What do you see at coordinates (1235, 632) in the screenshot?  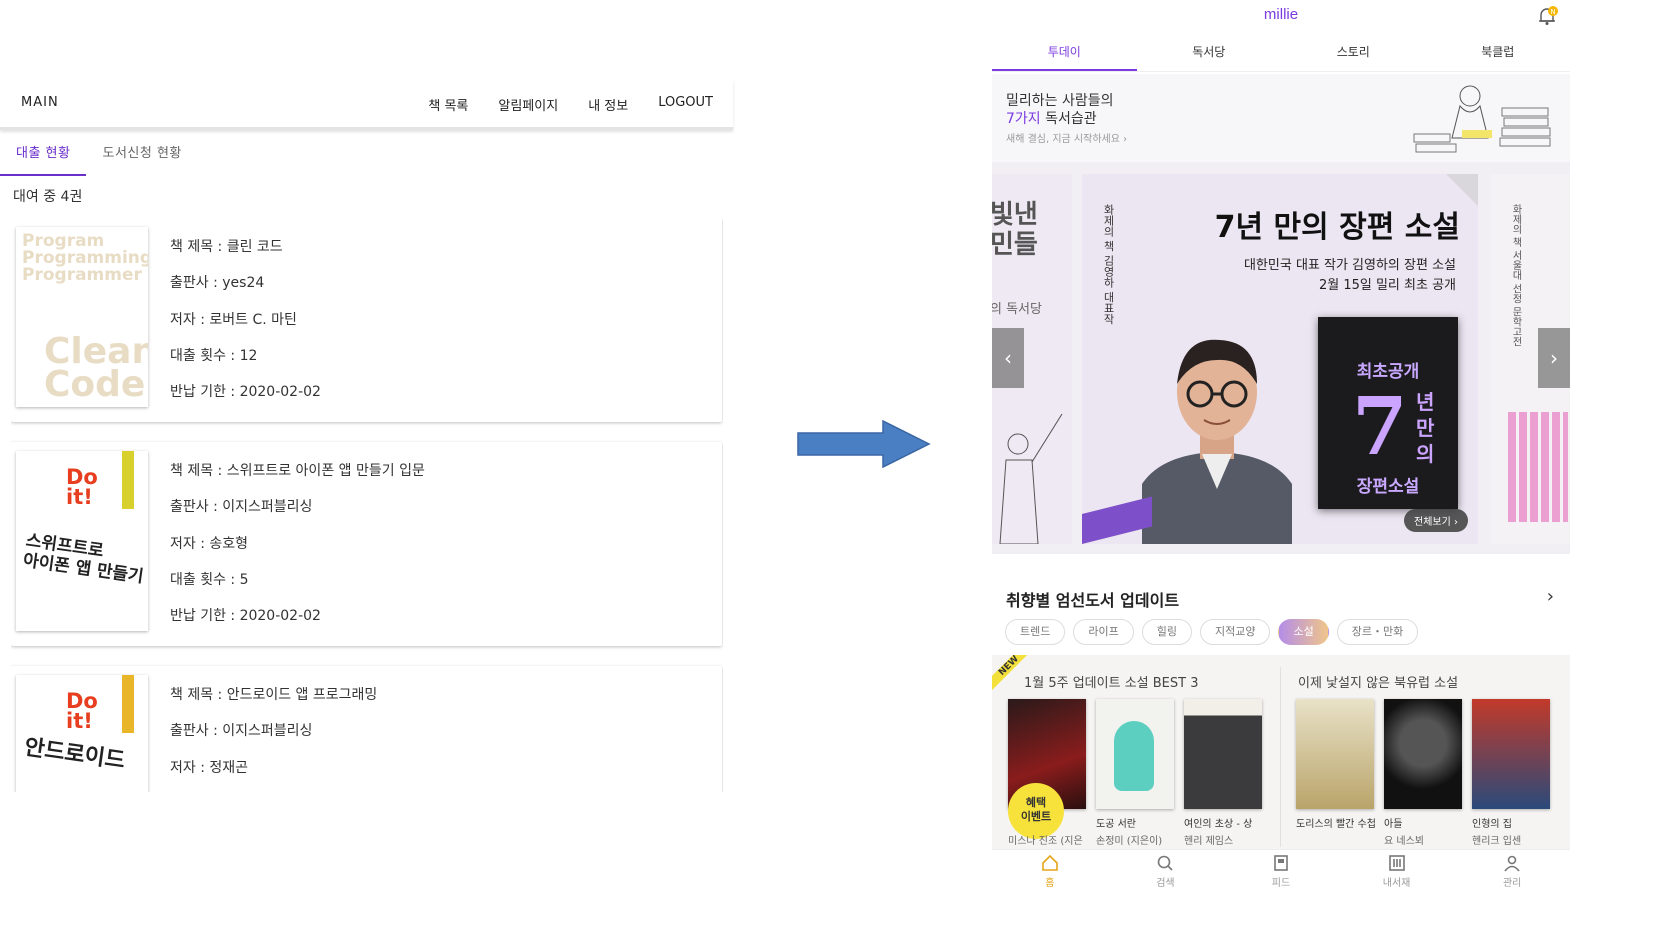 I see `chip-intellect: 지적교양` at bounding box center [1235, 632].